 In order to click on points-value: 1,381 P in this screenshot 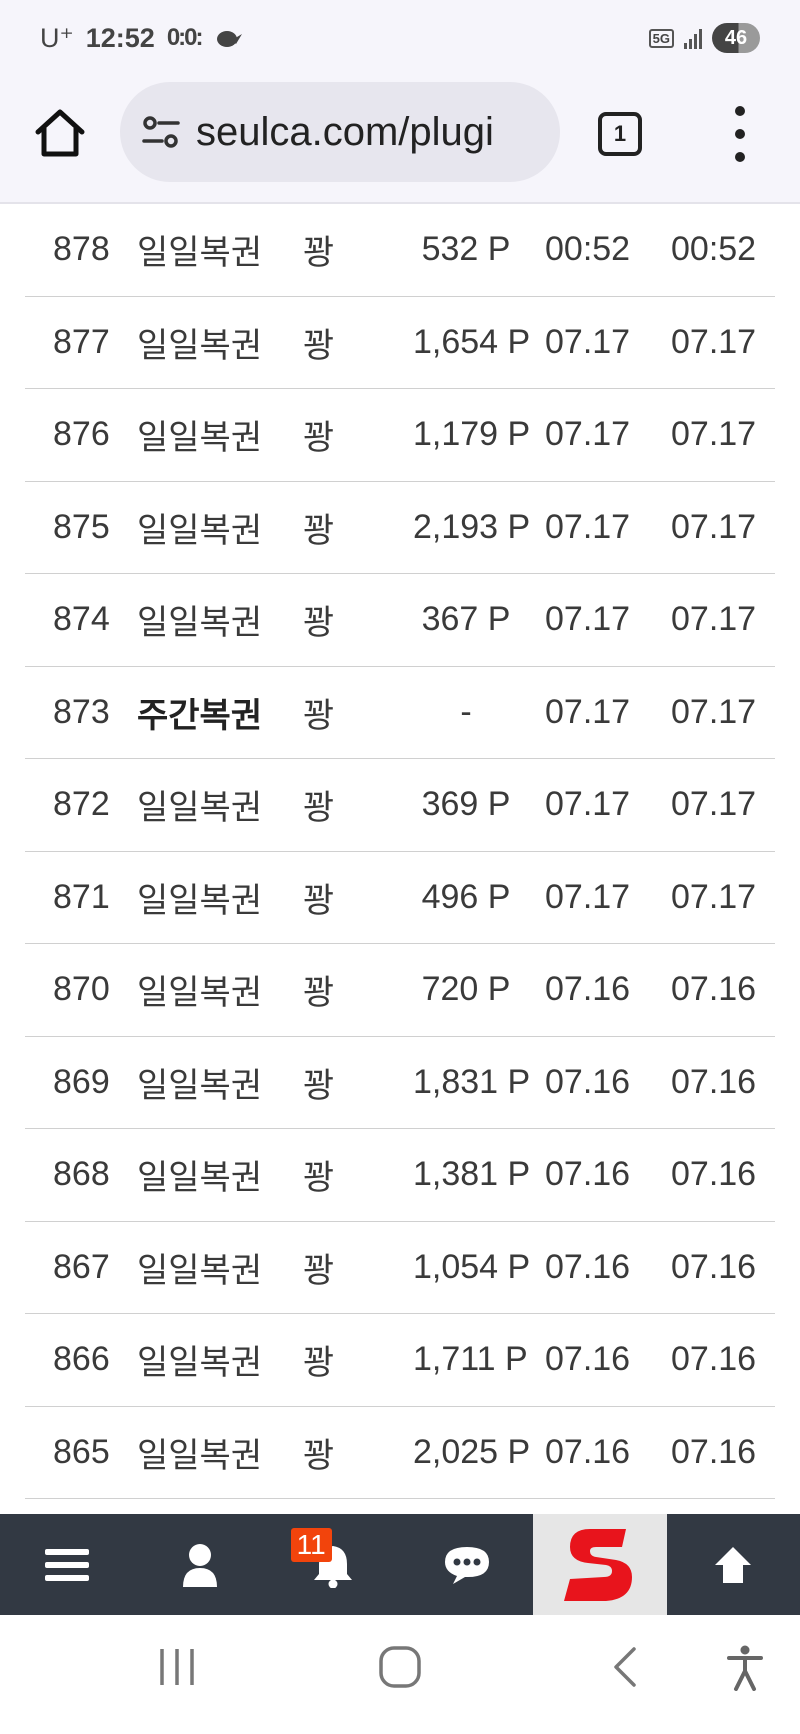, I will do `click(472, 1174)`.